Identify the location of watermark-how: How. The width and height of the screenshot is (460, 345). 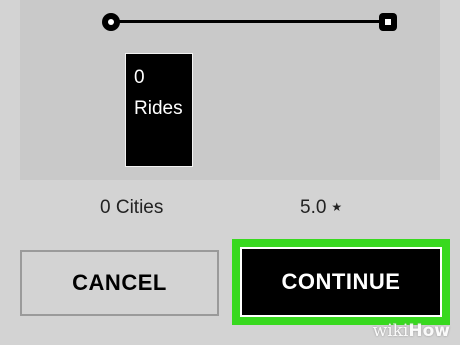
(429, 331).